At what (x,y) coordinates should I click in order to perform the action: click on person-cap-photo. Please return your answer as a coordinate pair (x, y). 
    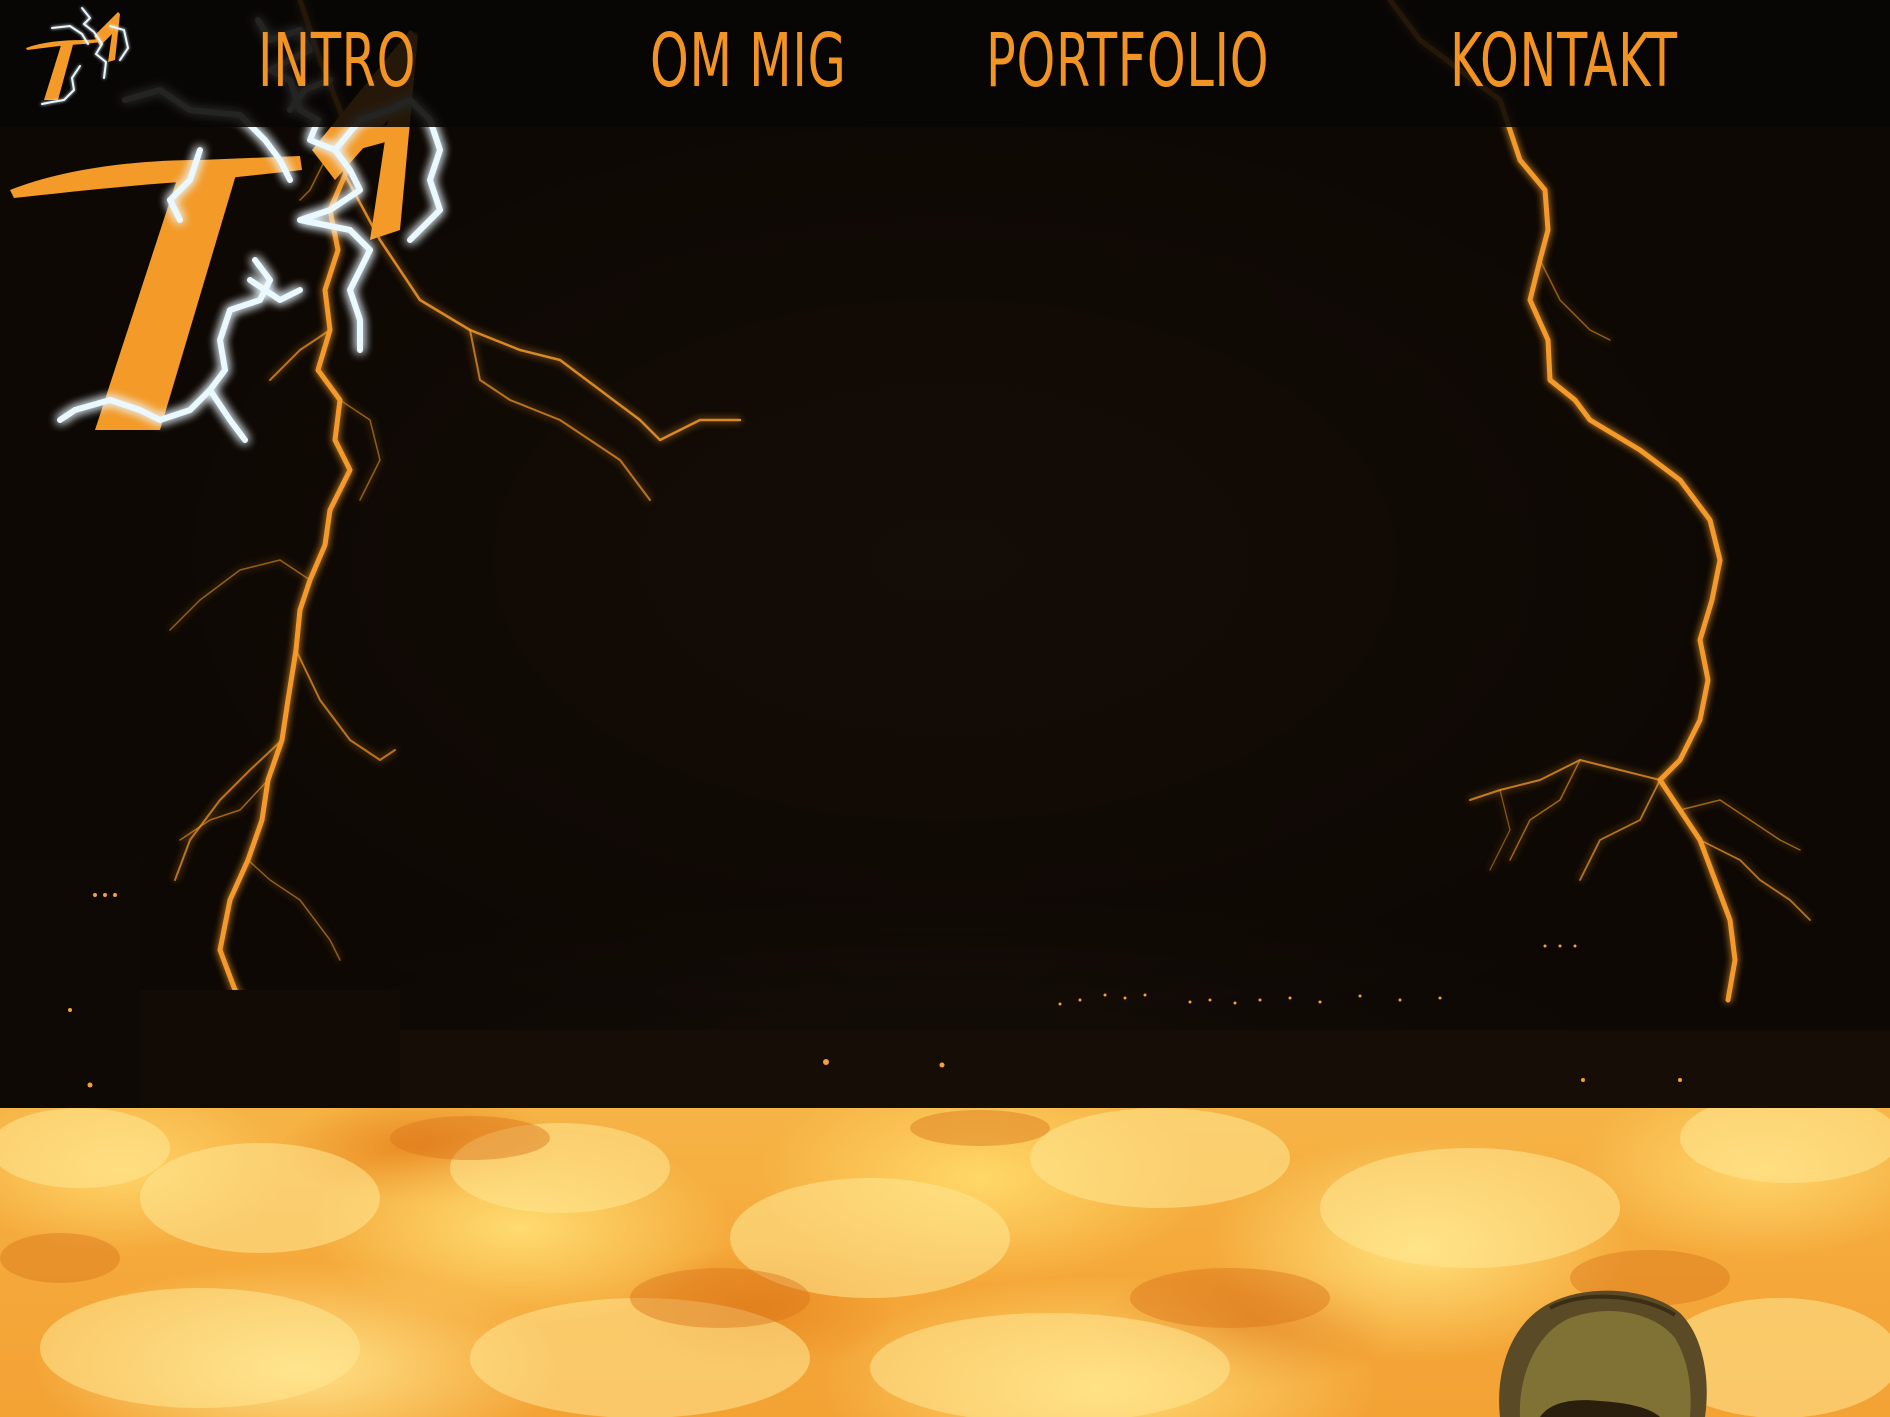
    Looking at the image, I should click on (1603, 1353).